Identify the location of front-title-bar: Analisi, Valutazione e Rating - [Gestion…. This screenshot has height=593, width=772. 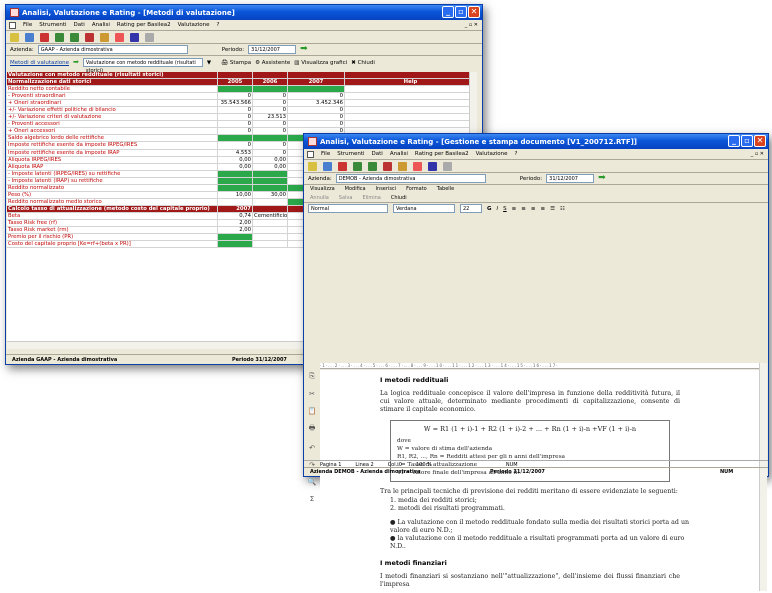
(536, 141).